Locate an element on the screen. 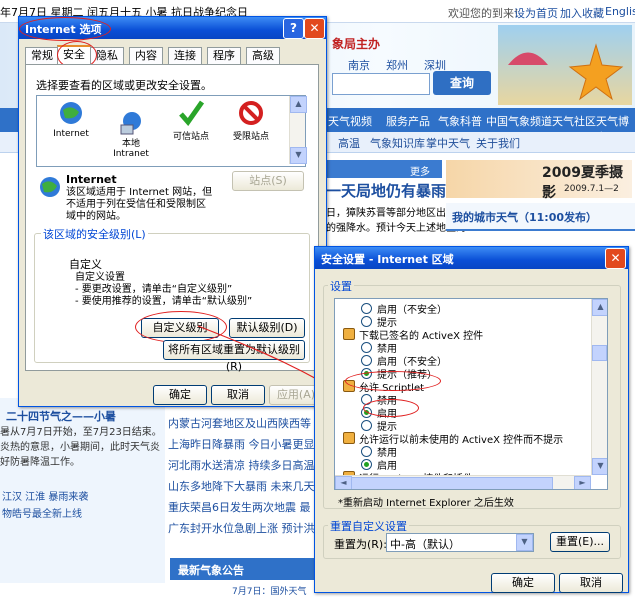 The height and width of the screenshot is (597, 635). settings-scrollbar-v: ▲ ▼ is located at coordinates (599, 387).